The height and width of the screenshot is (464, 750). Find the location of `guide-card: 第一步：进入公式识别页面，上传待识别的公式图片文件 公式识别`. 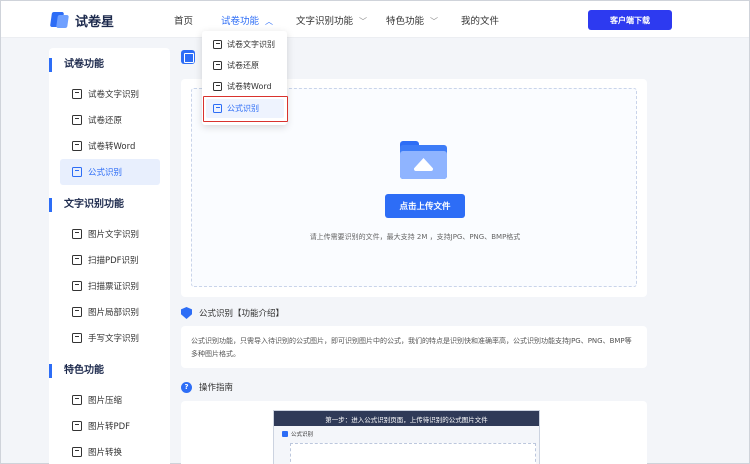

guide-card: 第一步：进入公式识别页面，上传待识别的公式图片文件 公式识别 is located at coordinates (414, 432).